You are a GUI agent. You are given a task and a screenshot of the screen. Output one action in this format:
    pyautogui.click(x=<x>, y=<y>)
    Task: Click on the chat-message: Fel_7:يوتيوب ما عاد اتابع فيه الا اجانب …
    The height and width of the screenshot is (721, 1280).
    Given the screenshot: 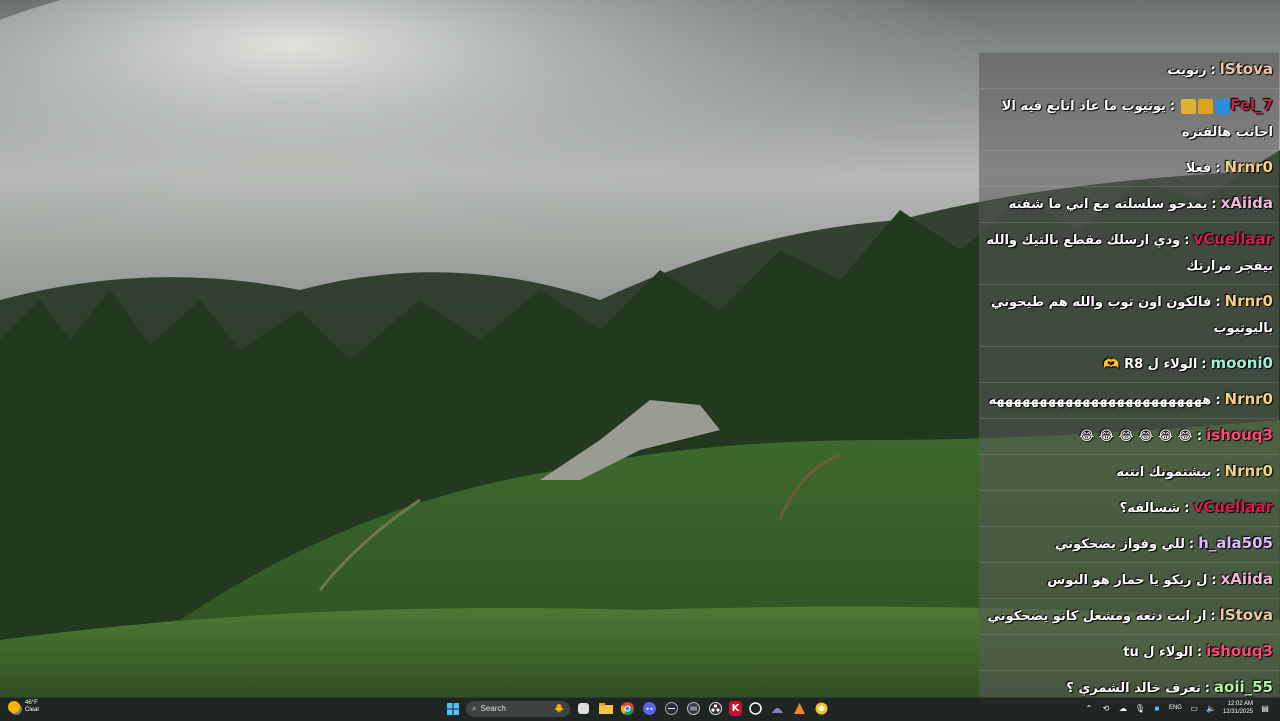 What is the action you would take?
    pyautogui.click(x=1129, y=119)
    